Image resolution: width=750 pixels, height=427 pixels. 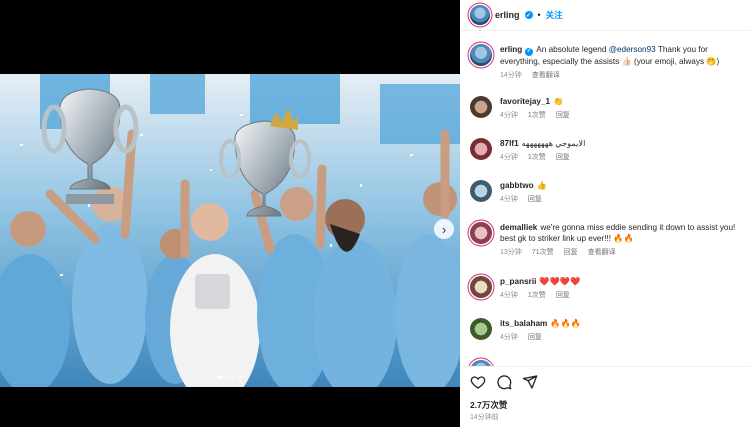 What do you see at coordinates (541, 185) in the screenshot?
I see `comment-text: 👍` at bounding box center [541, 185].